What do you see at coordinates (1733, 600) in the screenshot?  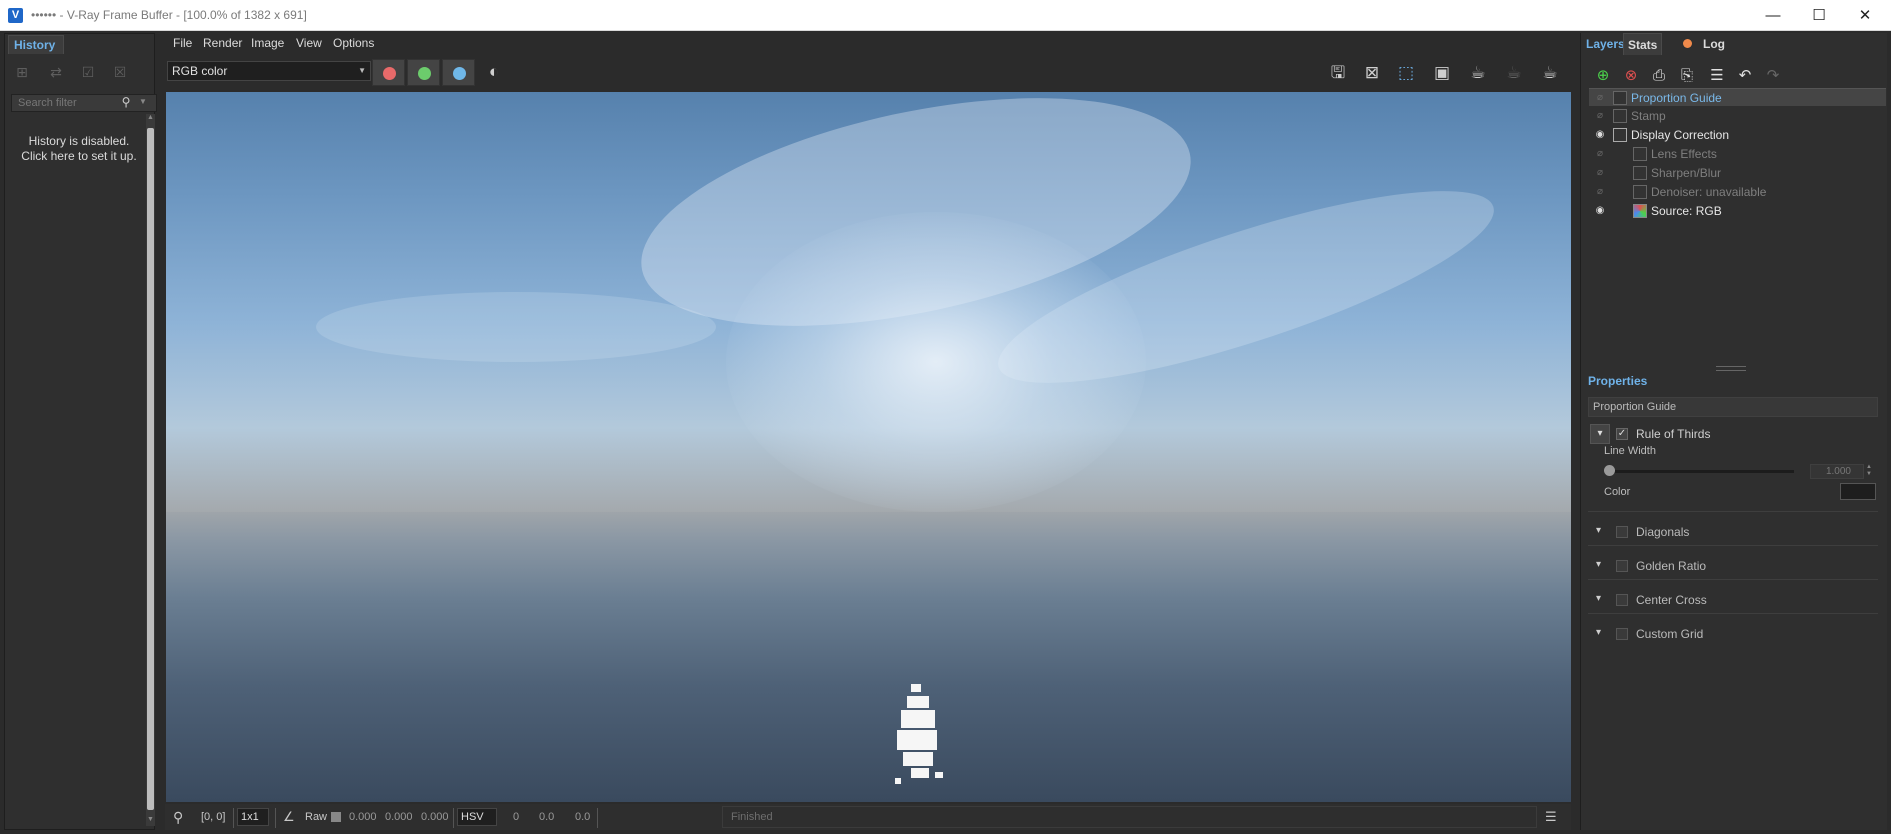 I see `center-cross-section: ▾ Center Cross` at bounding box center [1733, 600].